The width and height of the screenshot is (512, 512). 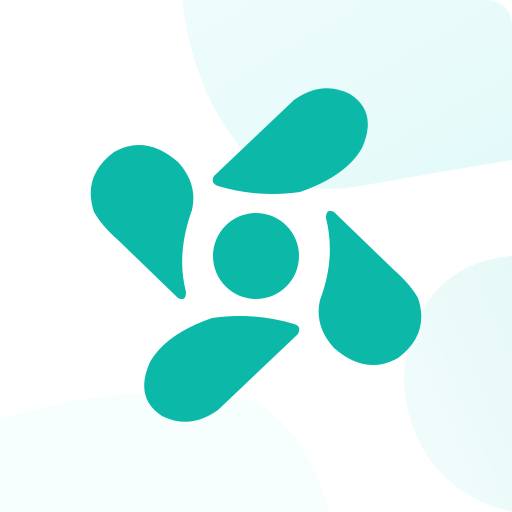 I want to click on fan-blade-bottom-right, so click(x=370, y=288).